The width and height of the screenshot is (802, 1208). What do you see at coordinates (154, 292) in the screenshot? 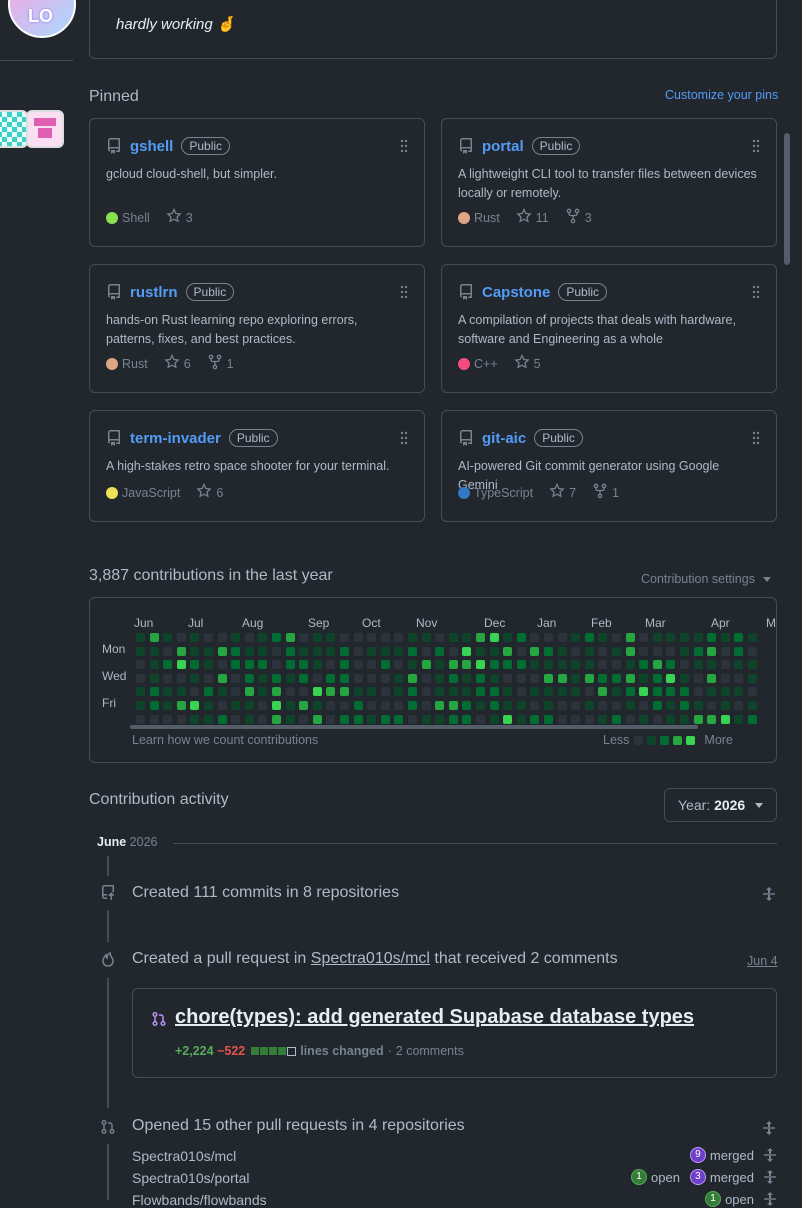
I see `repo-name-link: rustlrn` at bounding box center [154, 292].